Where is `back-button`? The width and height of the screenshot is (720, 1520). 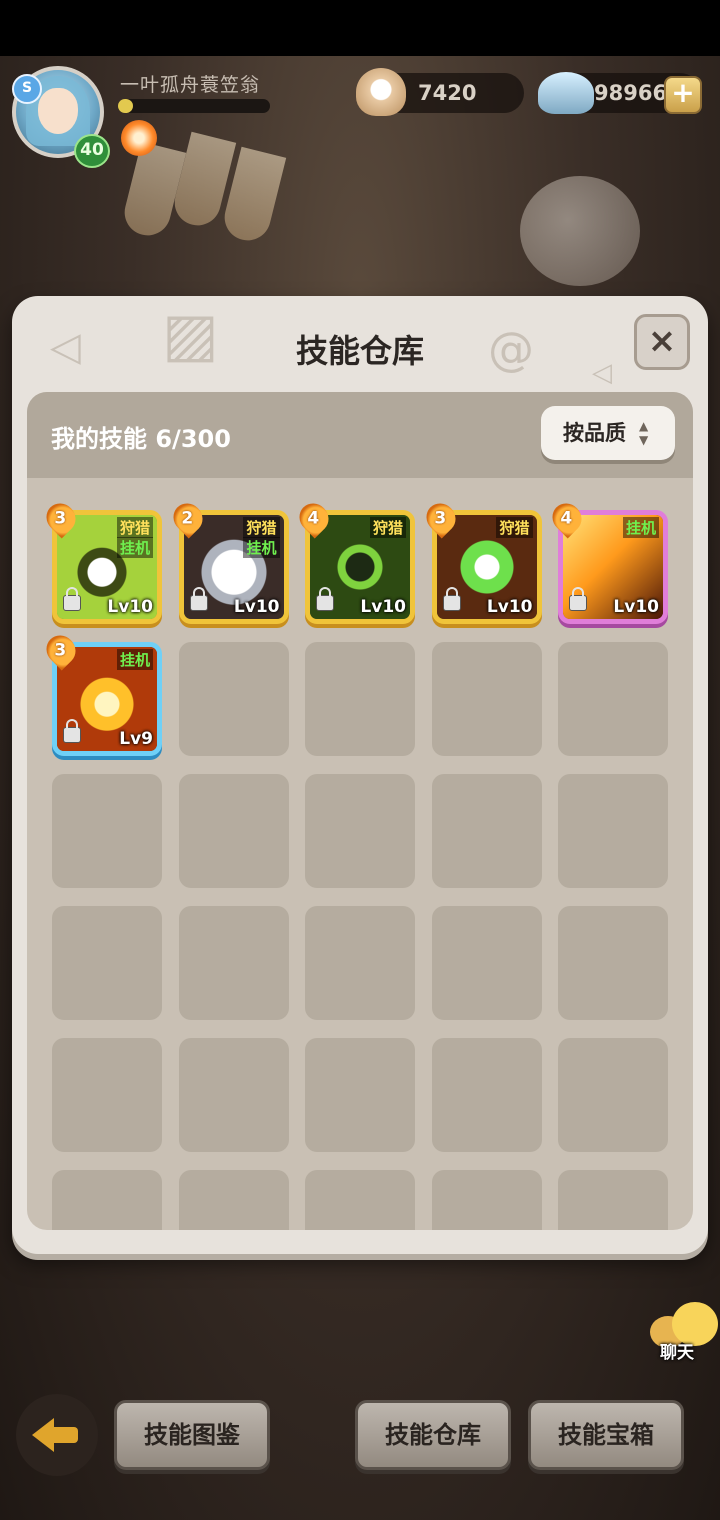
back-button is located at coordinates (57, 1435).